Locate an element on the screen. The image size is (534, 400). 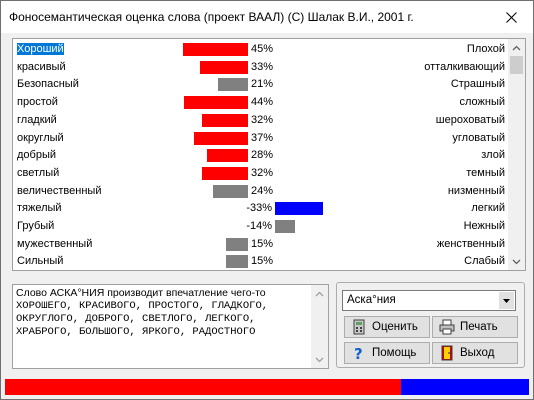
scale-row: Хороший 45% Плохой is located at coordinates (261, 50).